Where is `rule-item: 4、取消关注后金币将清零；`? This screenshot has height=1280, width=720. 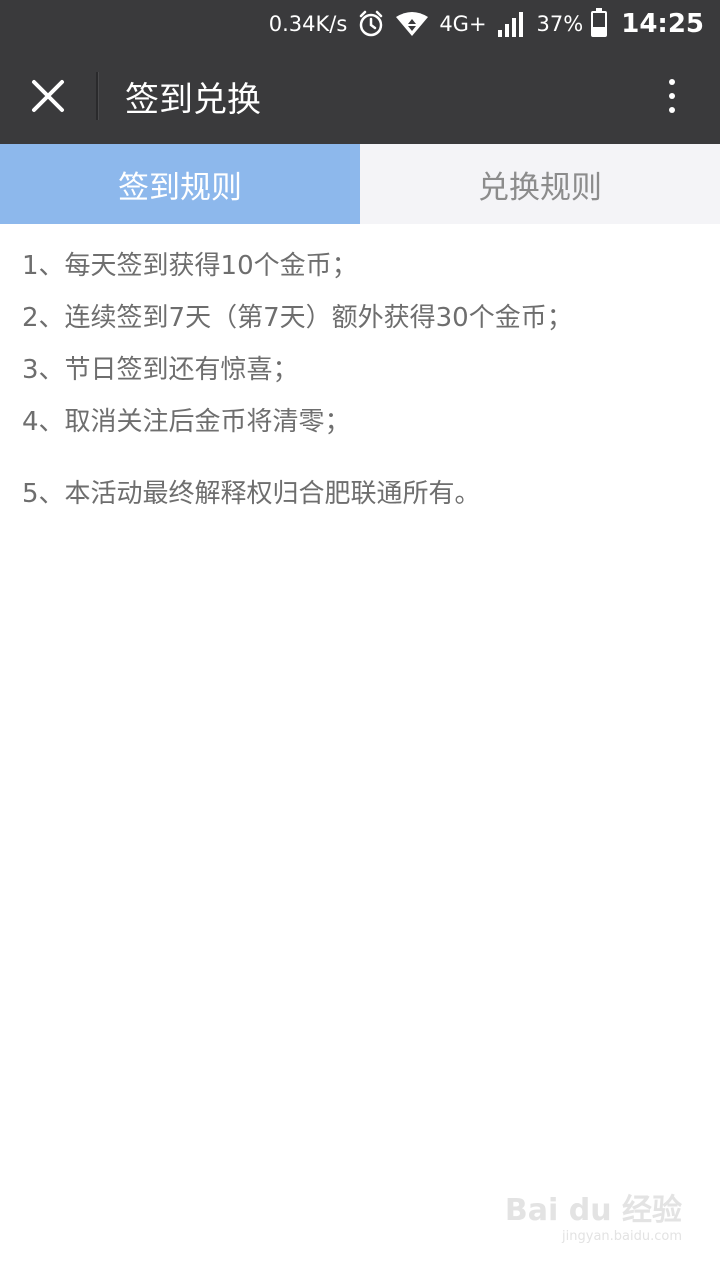
rule-item: 4、取消关注后金币将清零； is located at coordinates (186, 422).